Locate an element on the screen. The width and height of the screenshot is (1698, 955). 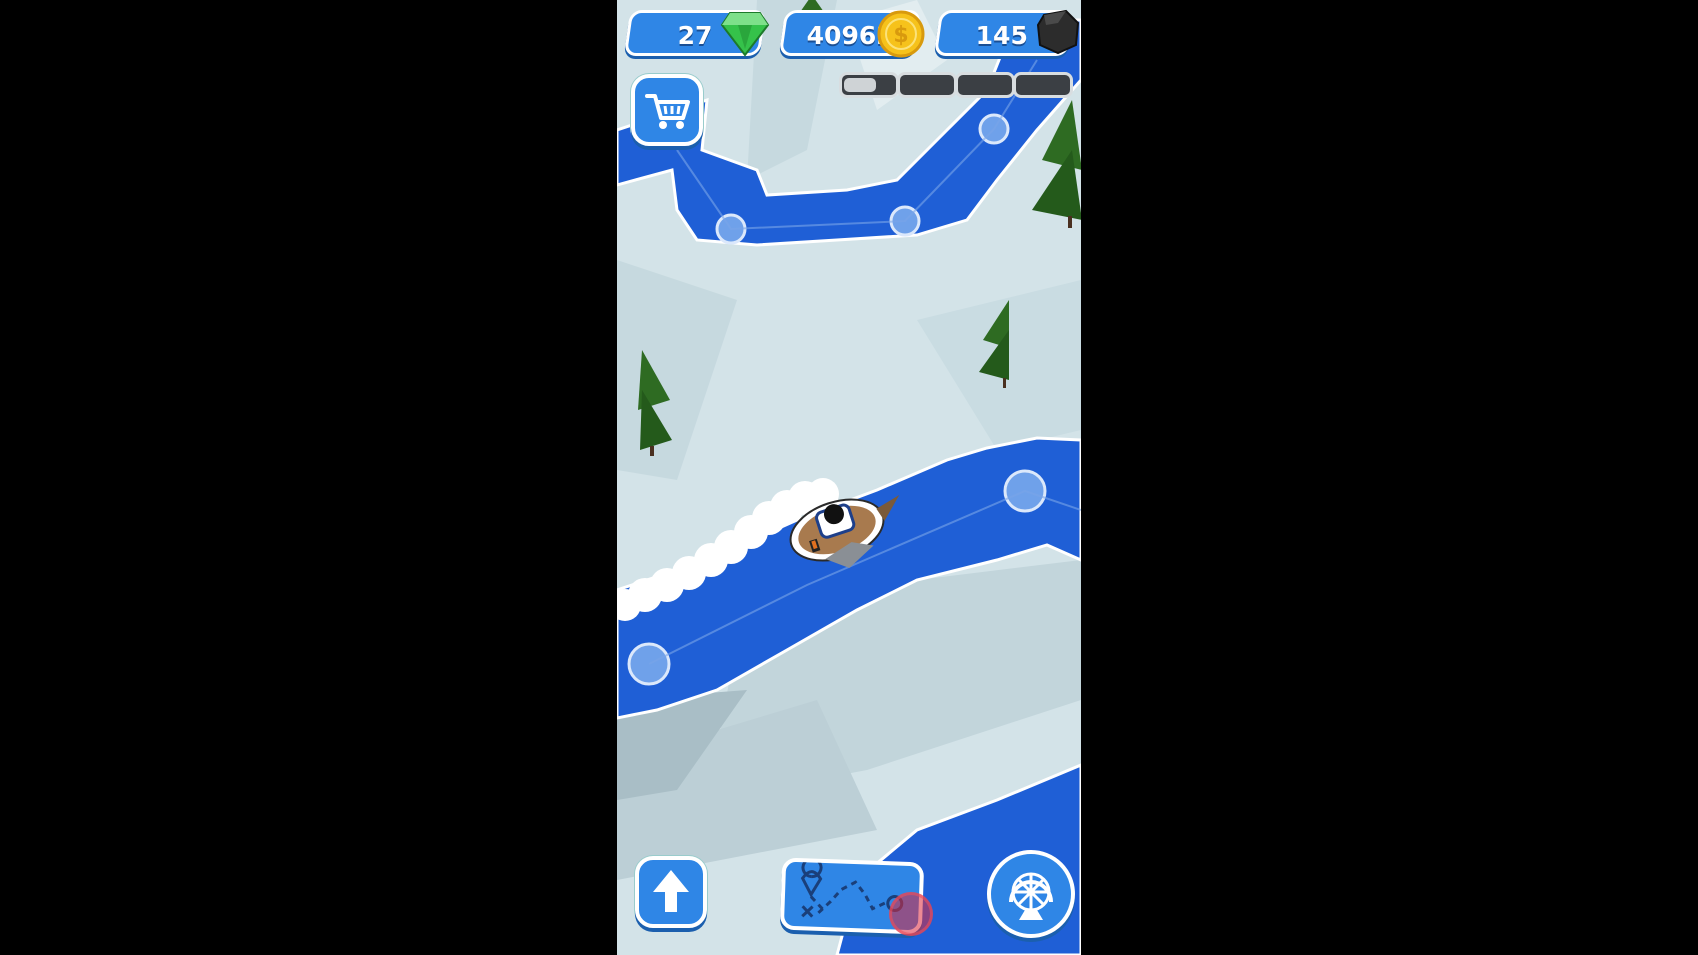
coal-icon is located at coordinates (1058, 32).